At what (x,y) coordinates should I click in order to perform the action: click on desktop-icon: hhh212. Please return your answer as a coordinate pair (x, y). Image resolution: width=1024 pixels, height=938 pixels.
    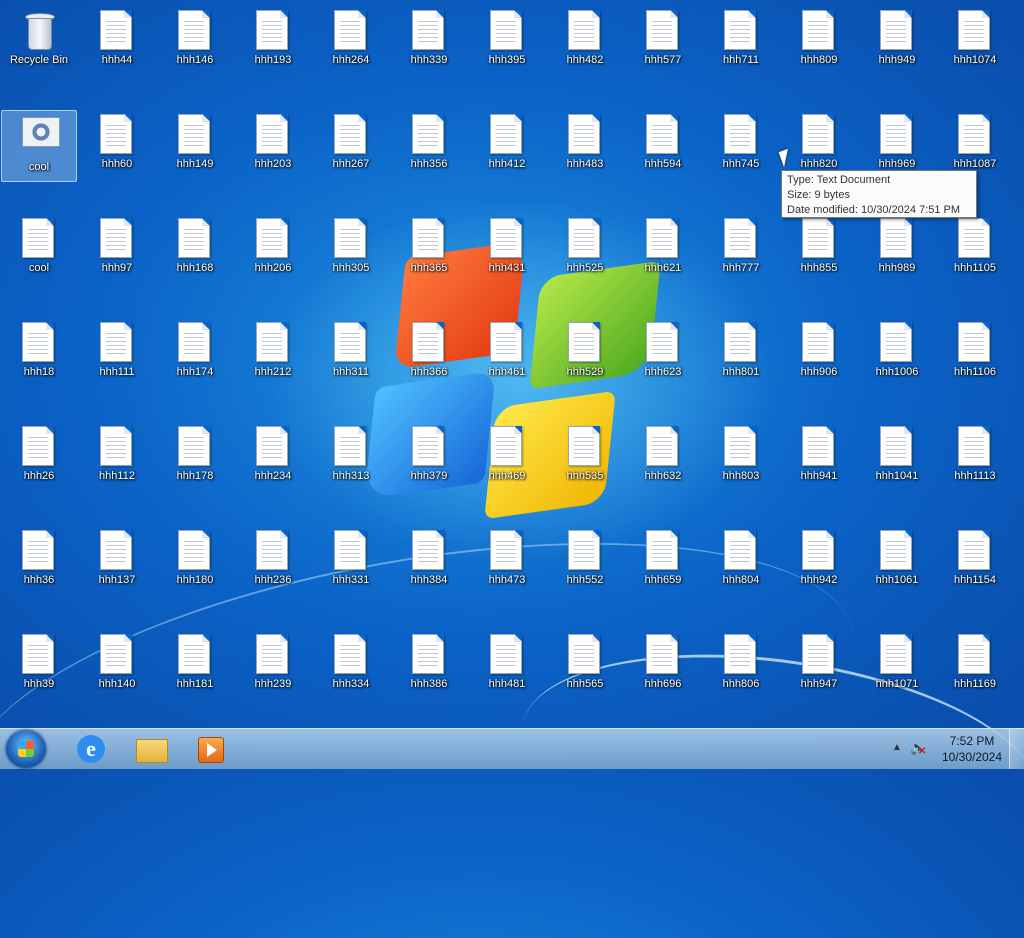
    Looking at the image, I should click on (273, 354).